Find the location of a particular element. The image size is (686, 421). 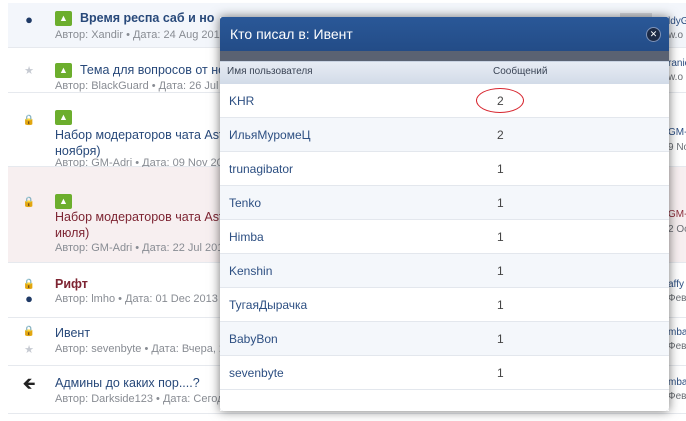

table-row: ИльяМуромеЦ 2 is located at coordinates (444, 135).